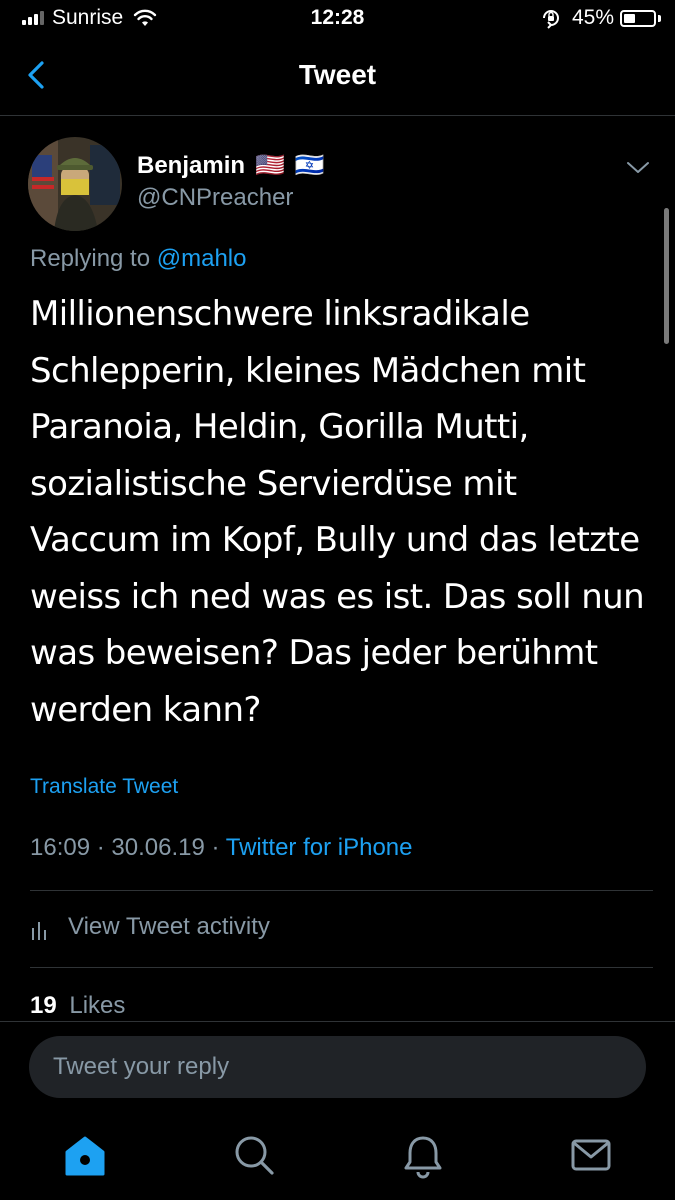 This screenshot has width=675, height=1200. Describe the element at coordinates (666, 276) in the screenshot. I see `scrollbar` at that location.